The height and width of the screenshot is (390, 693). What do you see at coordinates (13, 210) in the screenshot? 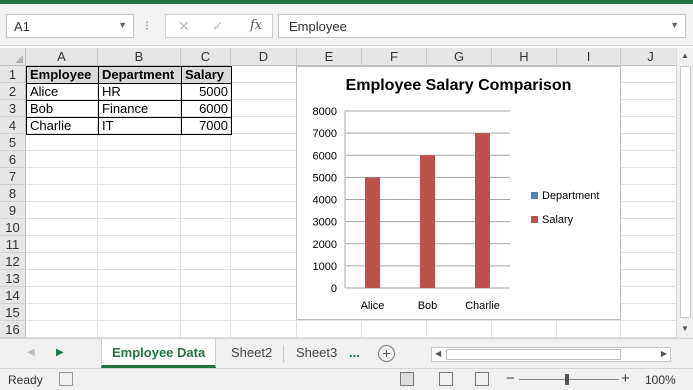
I see `row-header-9: 9` at bounding box center [13, 210].